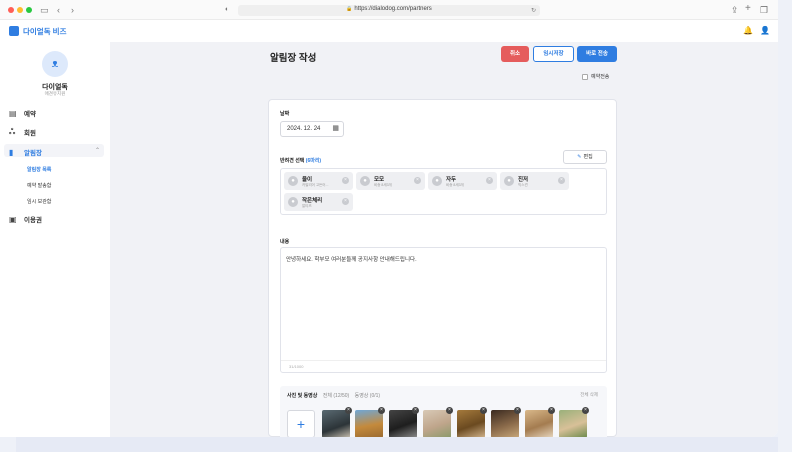 This screenshot has width=792, height=452. Describe the element at coordinates (44, 10) in the screenshot. I see `sidebar-toggle-icon: ▭` at that location.